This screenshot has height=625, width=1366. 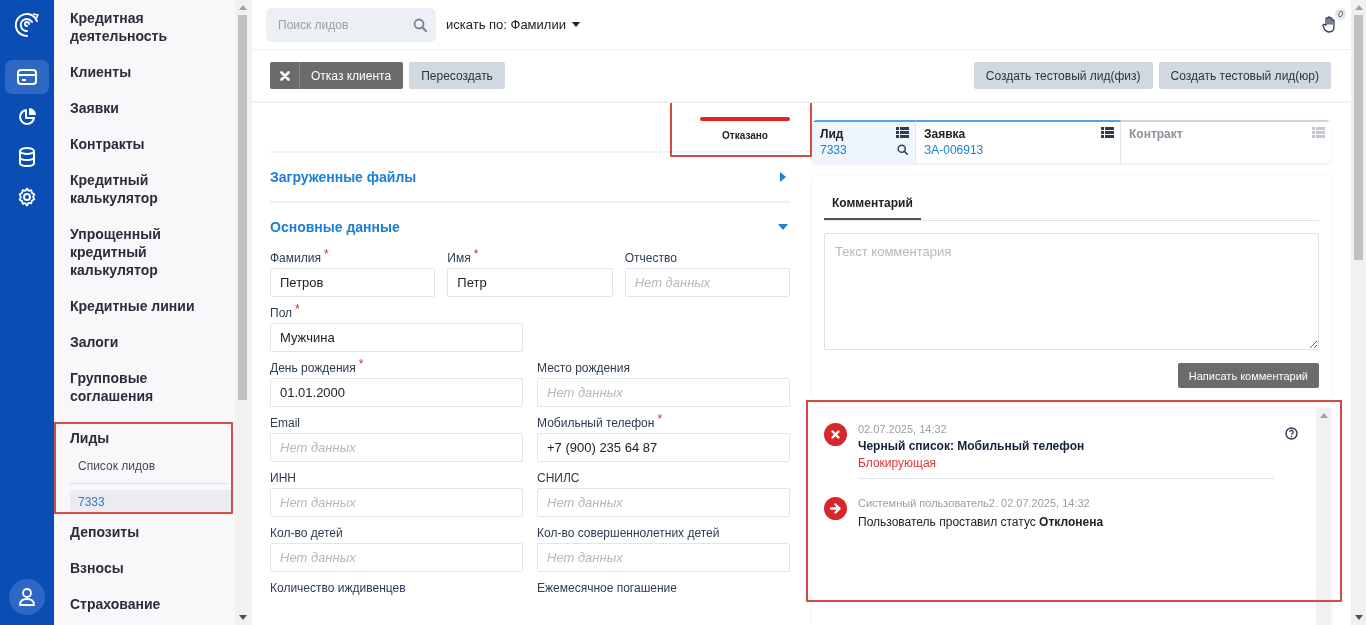 What do you see at coordinates (974, 503) in the screenshot?
I see `event-meta: Системный пользователь2. 02.07.2025, 14:32` at bounding box center [974, 503].